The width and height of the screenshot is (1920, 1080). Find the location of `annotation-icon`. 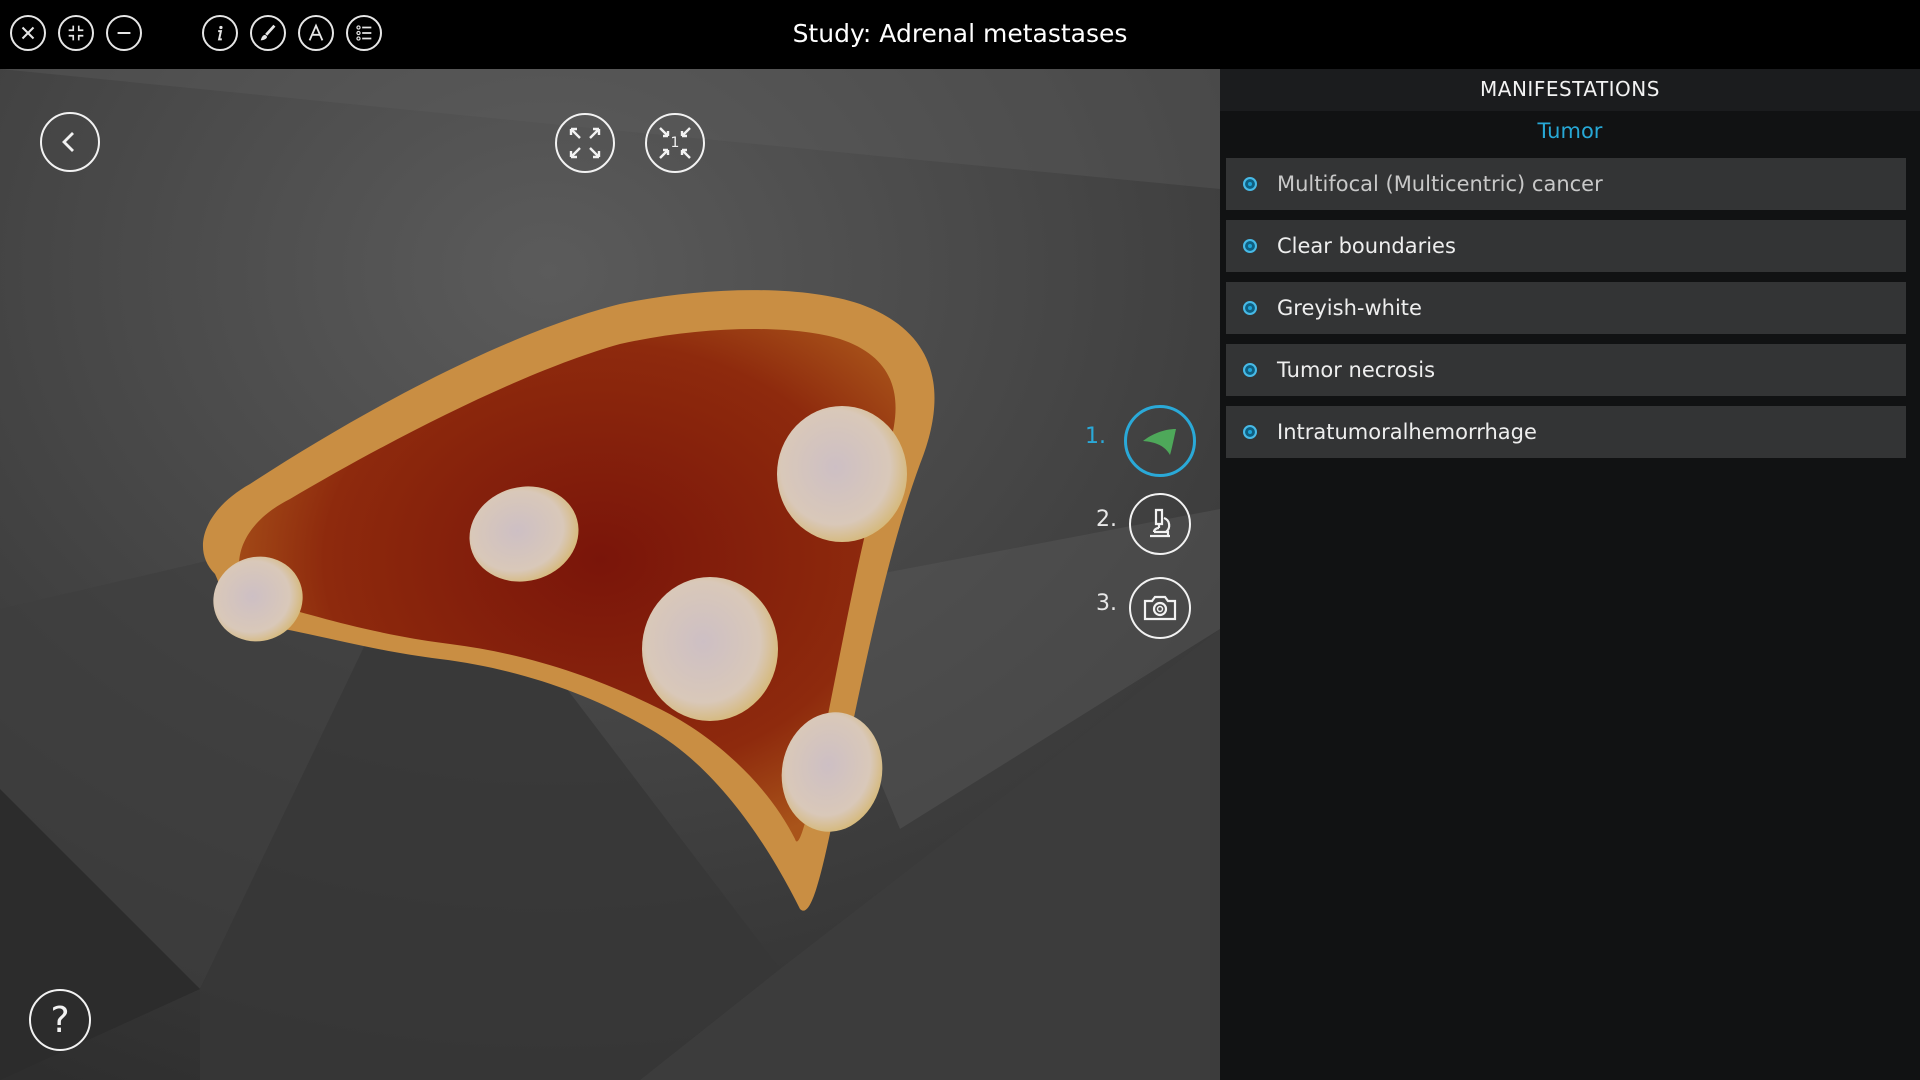

annotation-icon is located at coordinates (316, 33).